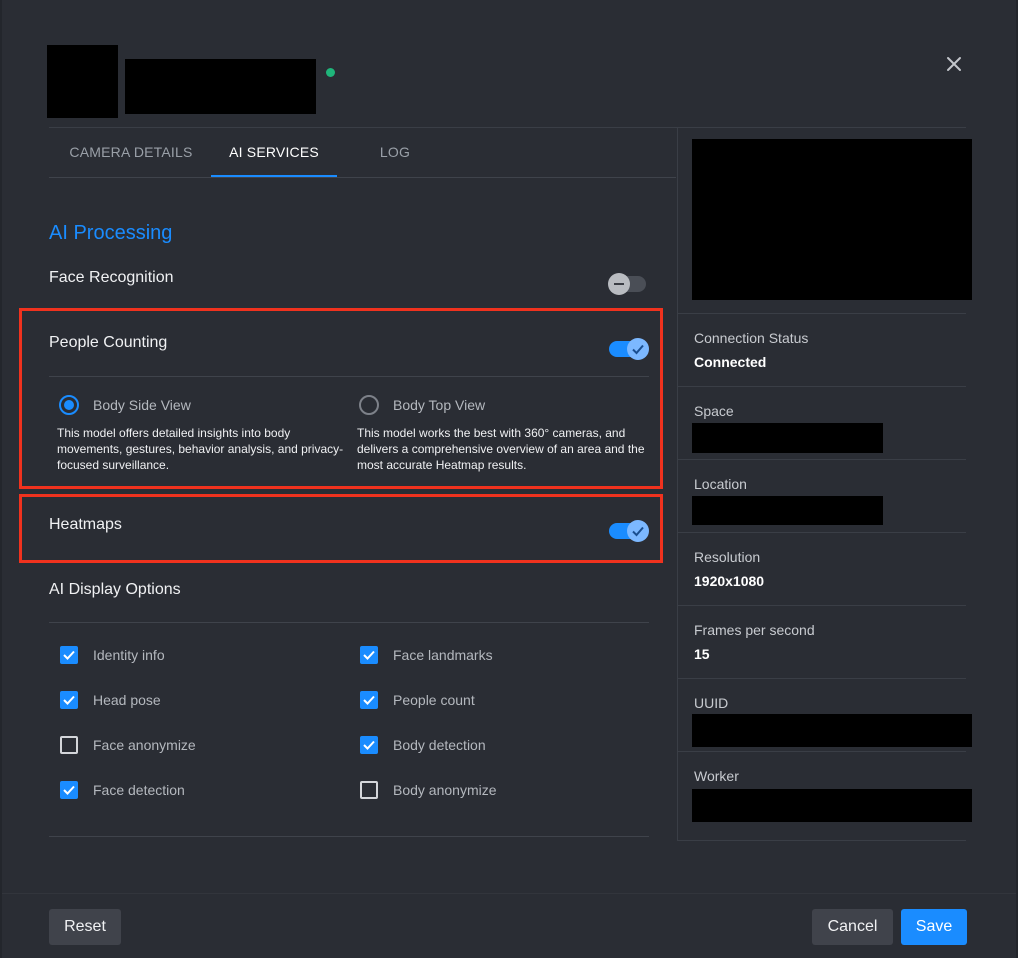 Image resolution: width=1018 pixels, height=958 pixels. I want to click on display-options-divider-top, so click(349, 622).